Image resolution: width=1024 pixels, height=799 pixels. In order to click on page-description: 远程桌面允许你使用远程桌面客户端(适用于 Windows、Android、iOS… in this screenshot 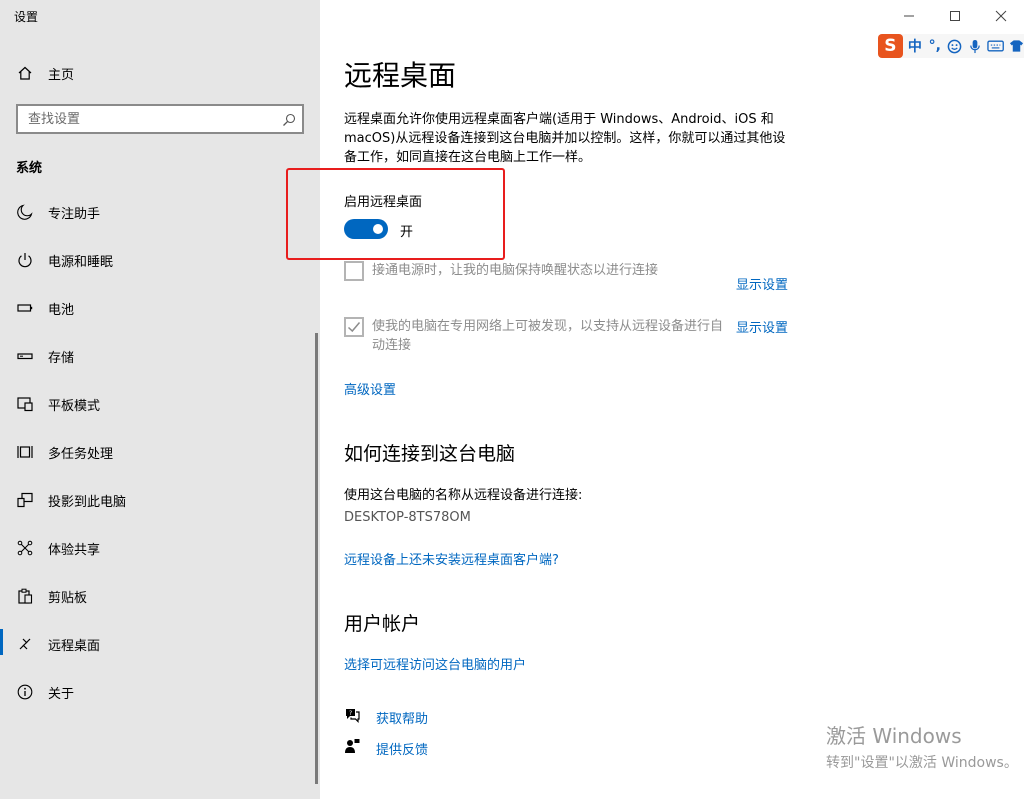, I will do `click(565, 138)`.